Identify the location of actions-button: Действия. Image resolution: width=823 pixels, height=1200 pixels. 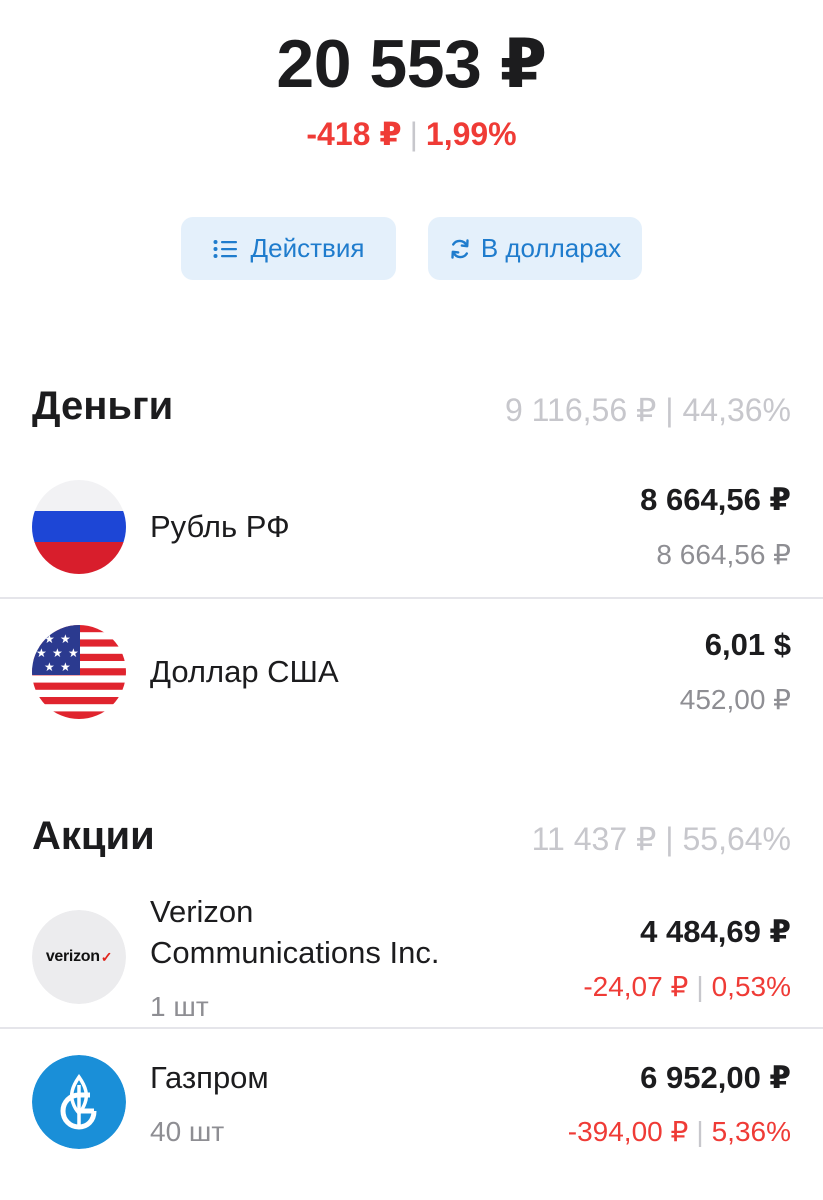
(288, 248).